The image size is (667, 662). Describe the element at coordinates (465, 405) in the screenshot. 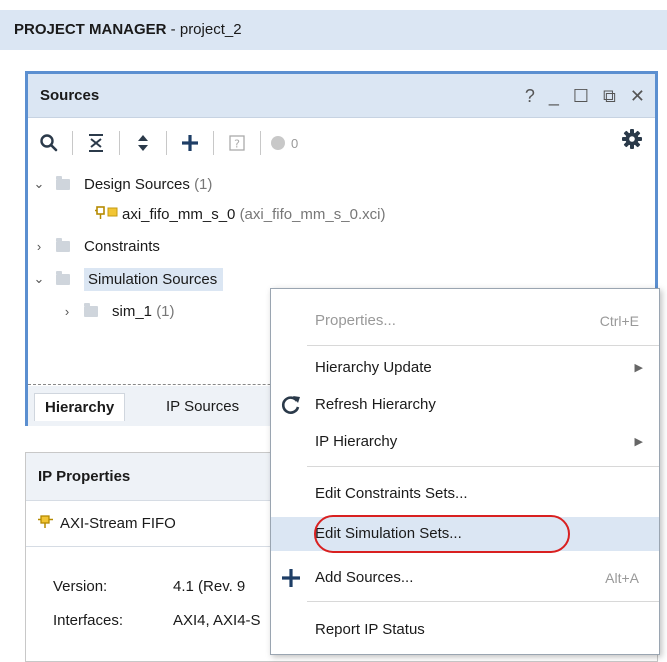

I see `menu-item-refresh-hierarchy: Refresh Hierarchy` at that location.